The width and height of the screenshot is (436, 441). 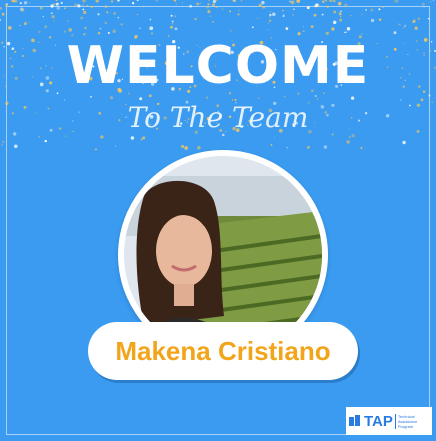 I want to click on welcome-subtitle: To The Team, so click(x=218, y=117).